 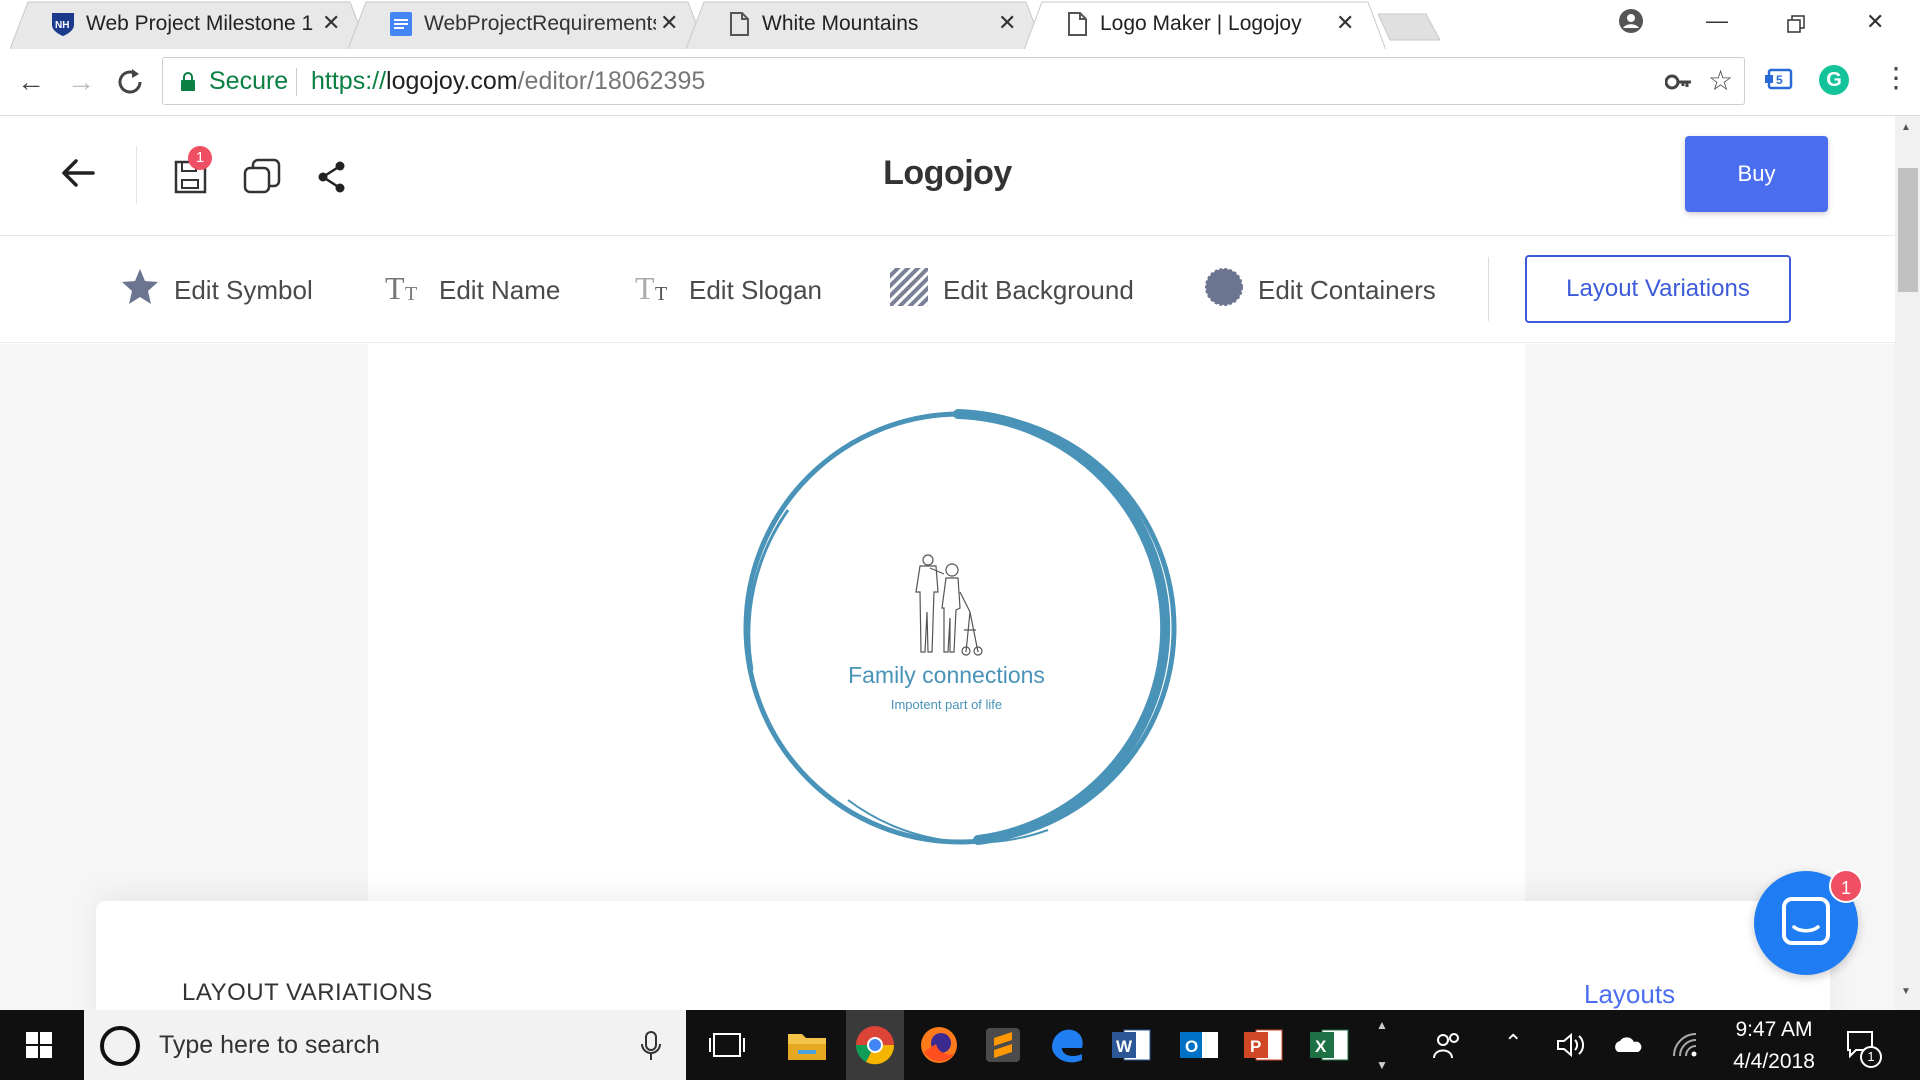 What do you see at coordinates (1571, 1047) in the screenshot?
I see `volume-icon` at bounding box center [1571, 1047].